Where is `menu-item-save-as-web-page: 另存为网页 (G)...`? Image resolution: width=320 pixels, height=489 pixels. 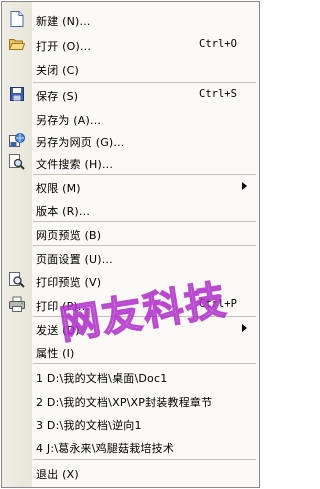
menu-item-save-as-web-page: 另存为网页 (G)... is located at coordinates (130, 140).